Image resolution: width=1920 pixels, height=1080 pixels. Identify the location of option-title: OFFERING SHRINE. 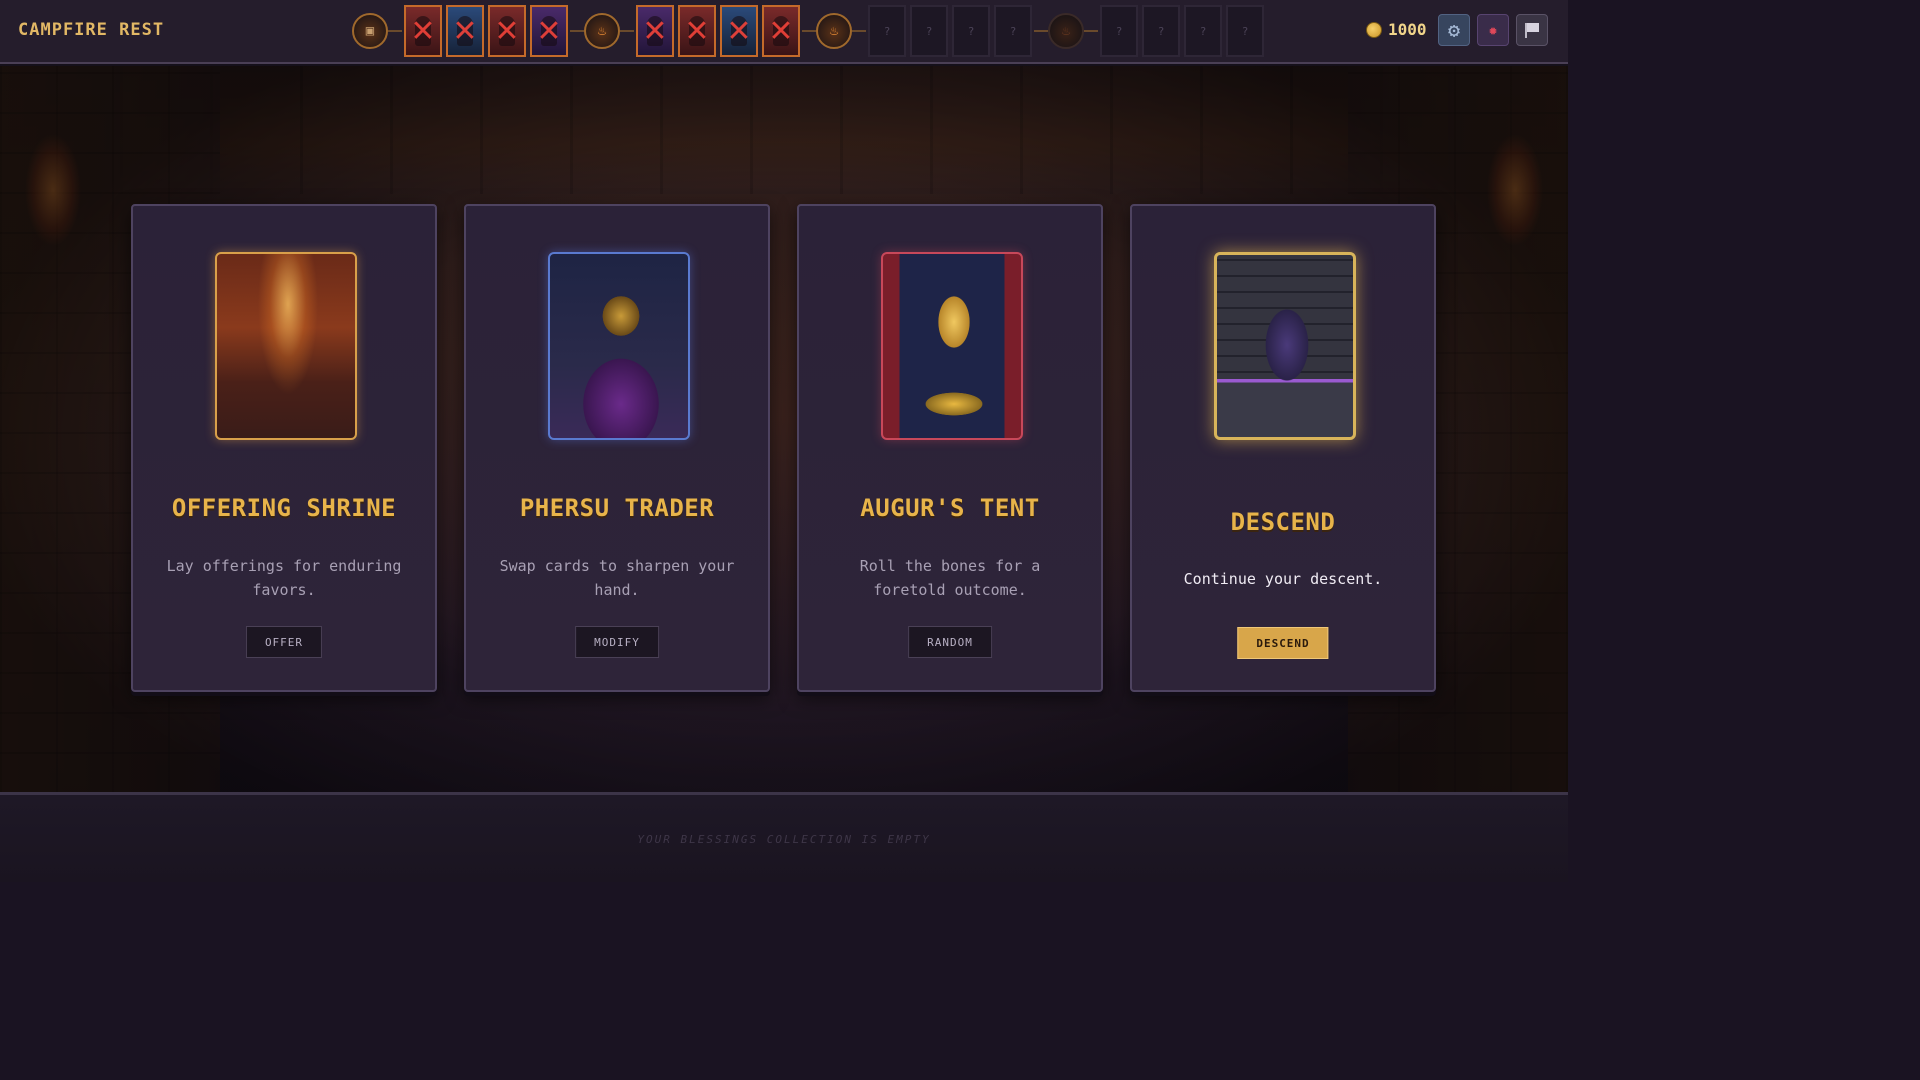
(284, 508).